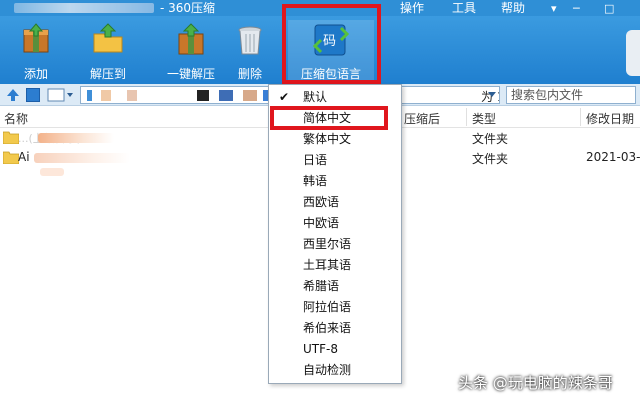  Describe the element at coordinates (335, 286) in the screenshot. I see `language-item-greek: 希腊语` at that location.